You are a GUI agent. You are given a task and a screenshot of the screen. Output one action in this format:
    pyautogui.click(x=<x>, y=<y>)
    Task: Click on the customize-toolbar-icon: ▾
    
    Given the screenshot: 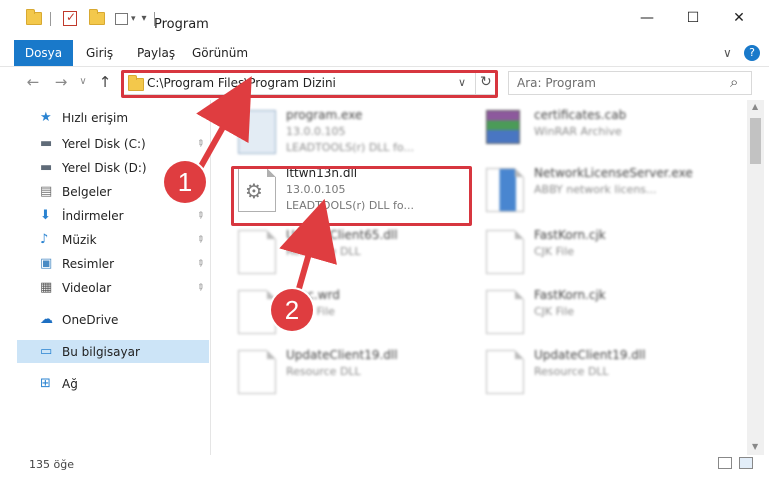 What is the action you would take?
    pyautogui.click(x=133, y=19)
    